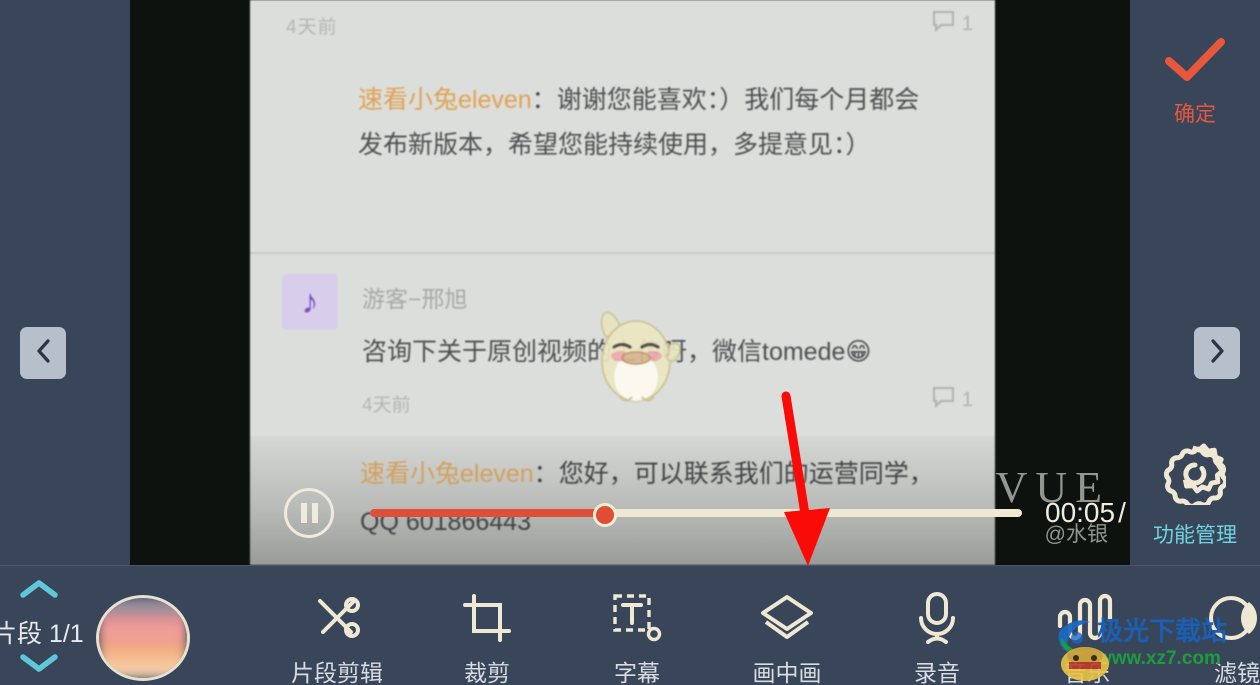 The width and height of the screenshot is (1260, 685). Describe the element at coordinates (858, 352) in the screenshot. I see `post-message-emoji: 😁` at that location.